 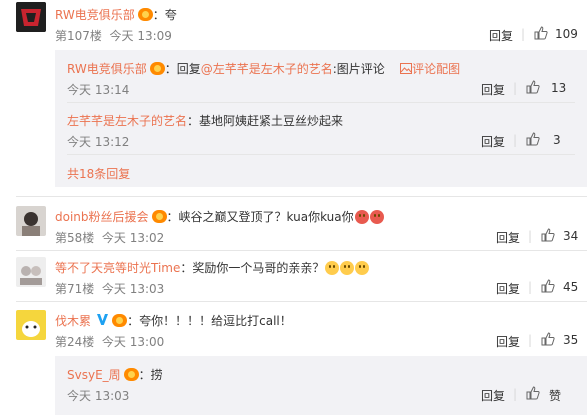 I want to click on like-label: 赞, so click(x=555, y=395).